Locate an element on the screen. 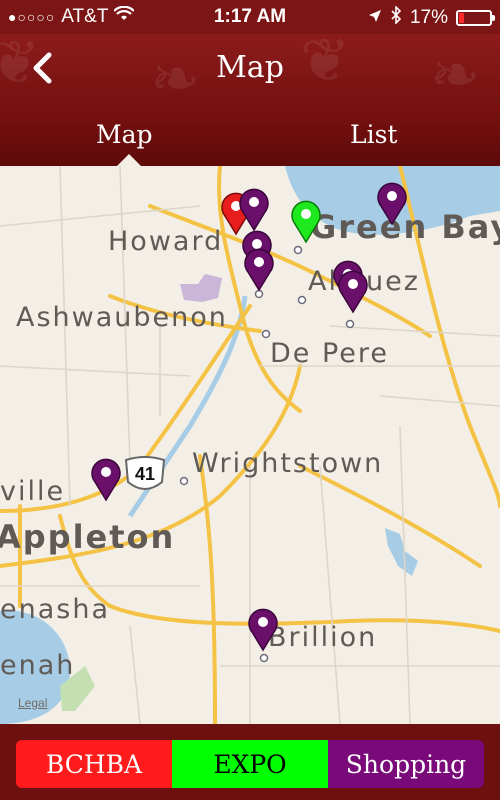 The width and height of the screenshot is (500, 800). pond-water is located at coordinates (401, 552).